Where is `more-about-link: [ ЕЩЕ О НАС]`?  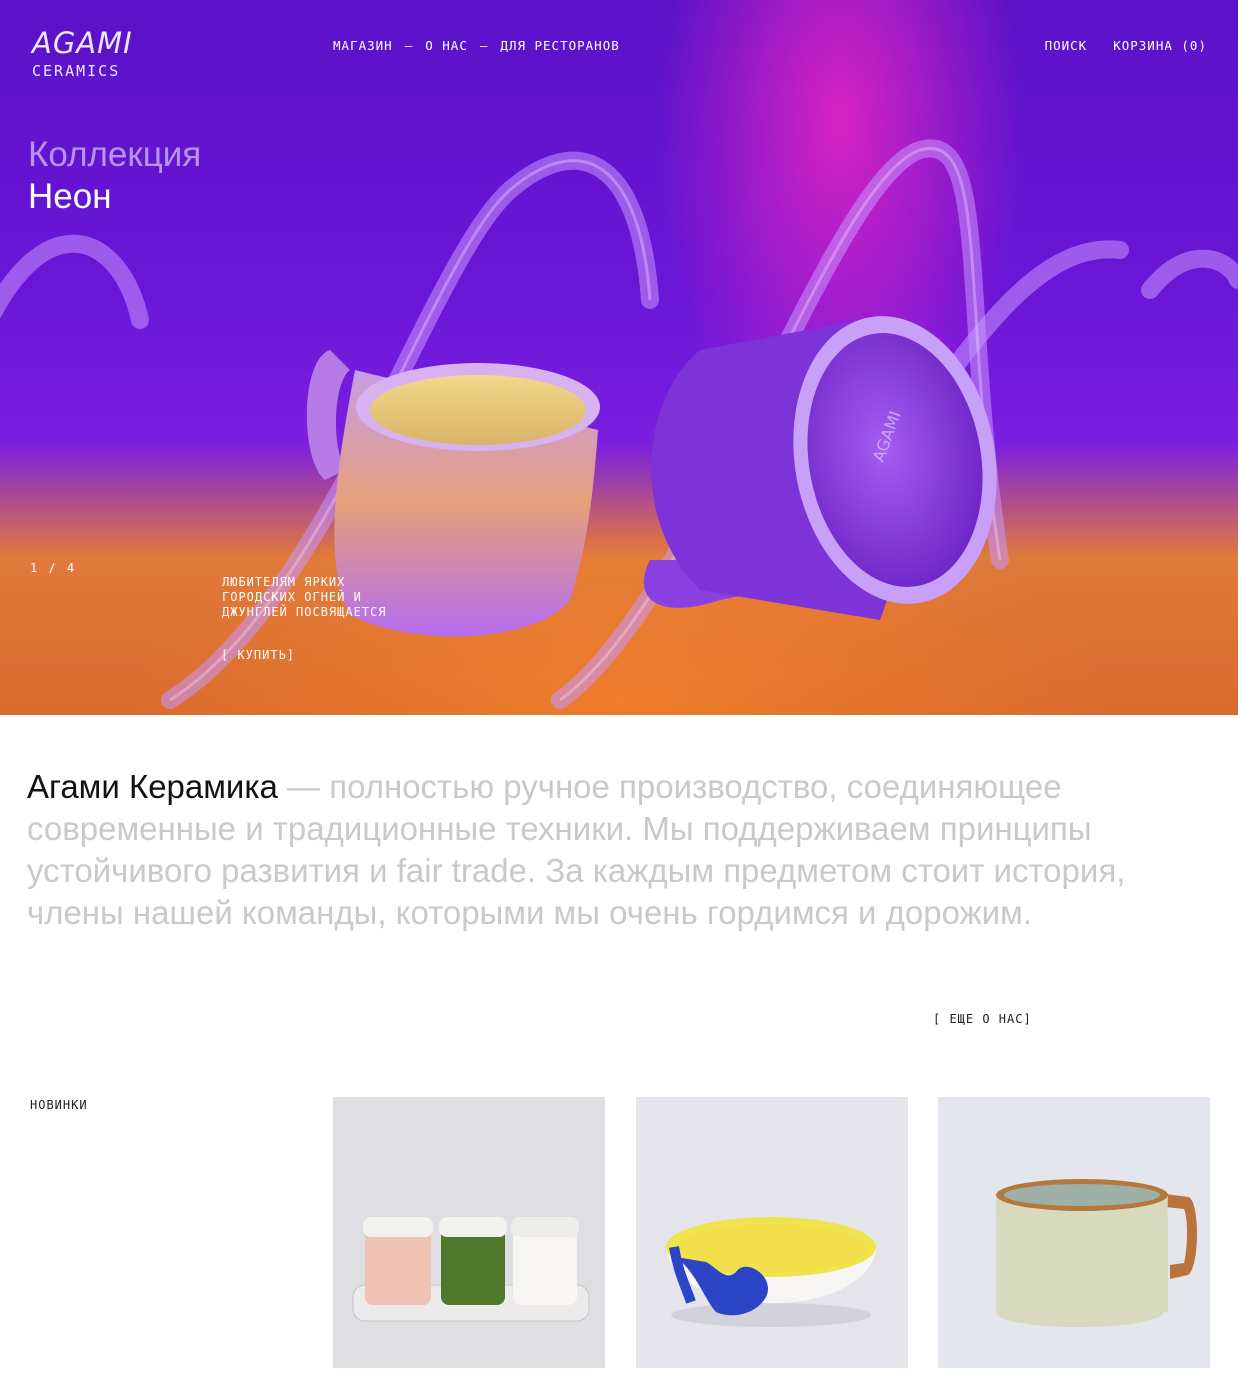
more-about-link: [ ЕЩЕ О НАС] is located at coordinates (982, 1019).